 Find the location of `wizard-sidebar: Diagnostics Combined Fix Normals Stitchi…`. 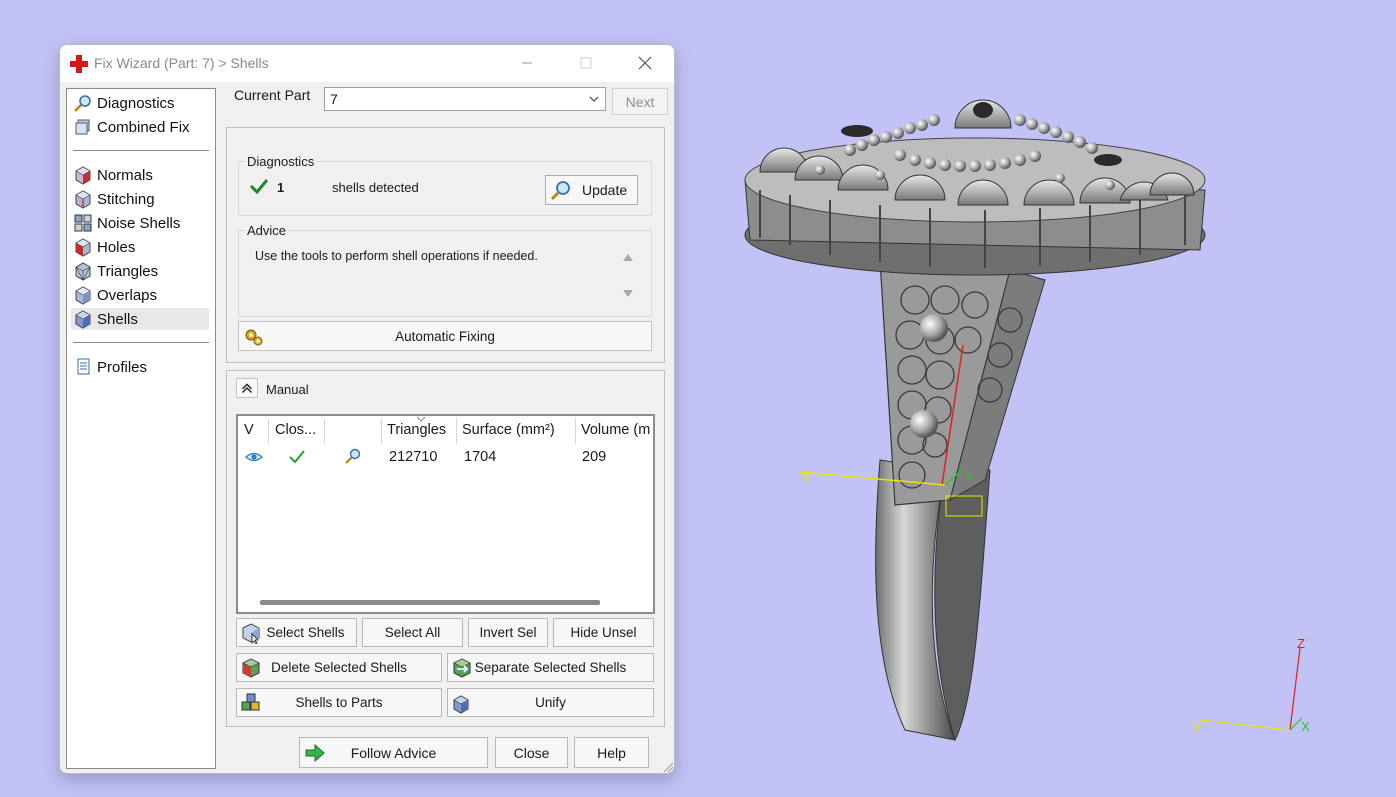

wizard-sidebar: Diagnostics Combined Fix Normals Stitchi… is located at coordinates (141, 428).